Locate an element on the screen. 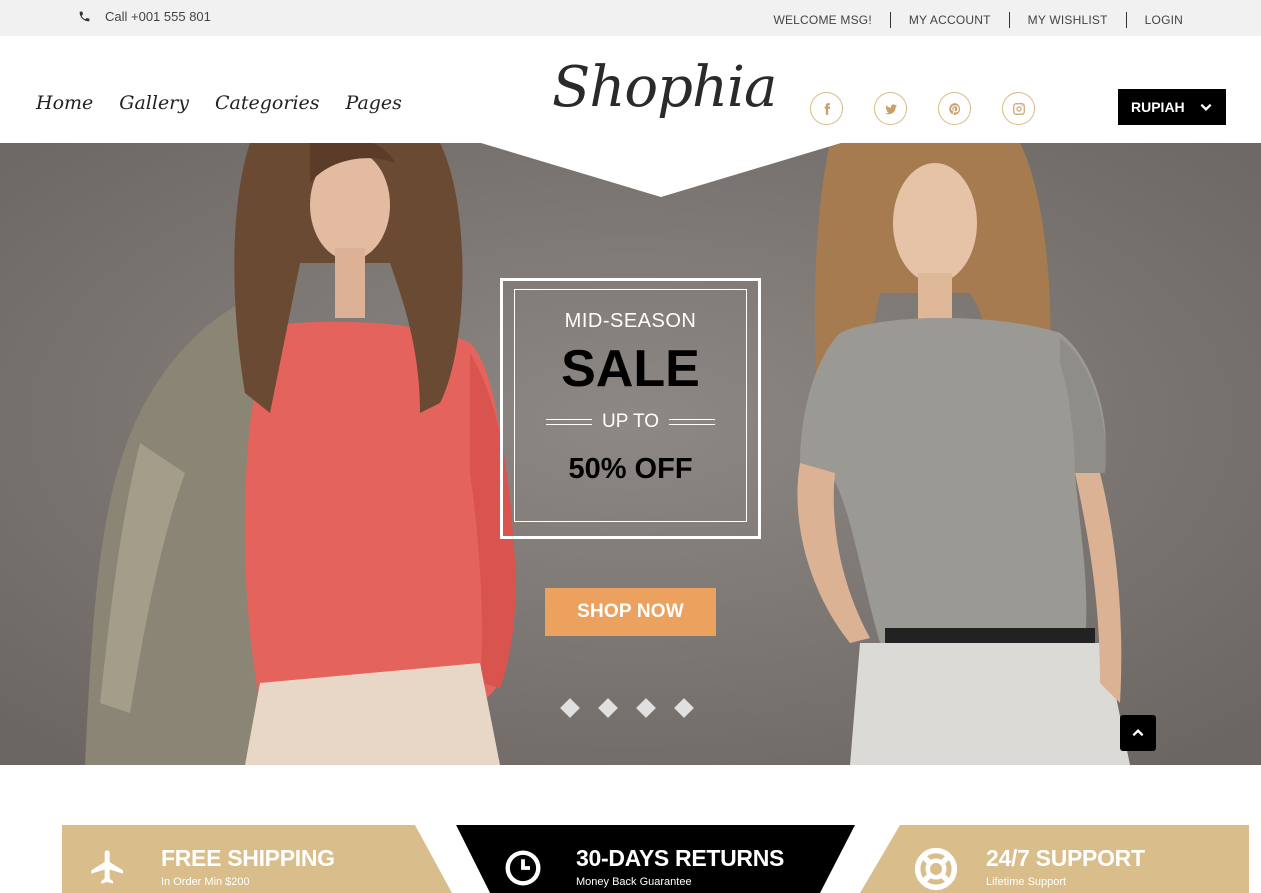 This screenshot has height=893, width=1261. promo-inner-frame: MID-SEASON SALE UP TO 50% OFF is located at coordinates (630, 405).